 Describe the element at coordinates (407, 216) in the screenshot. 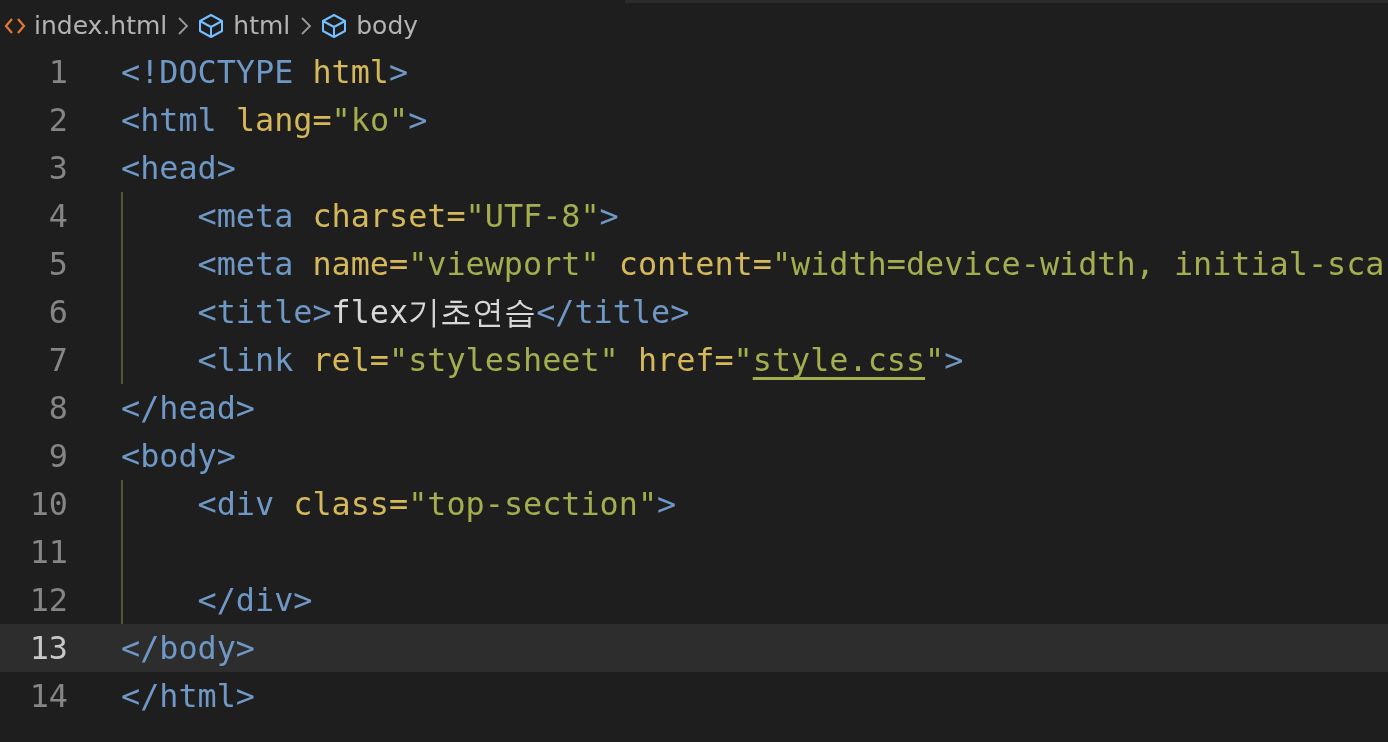

I see `code-line: <meta charset="UTF-8">` at that location.